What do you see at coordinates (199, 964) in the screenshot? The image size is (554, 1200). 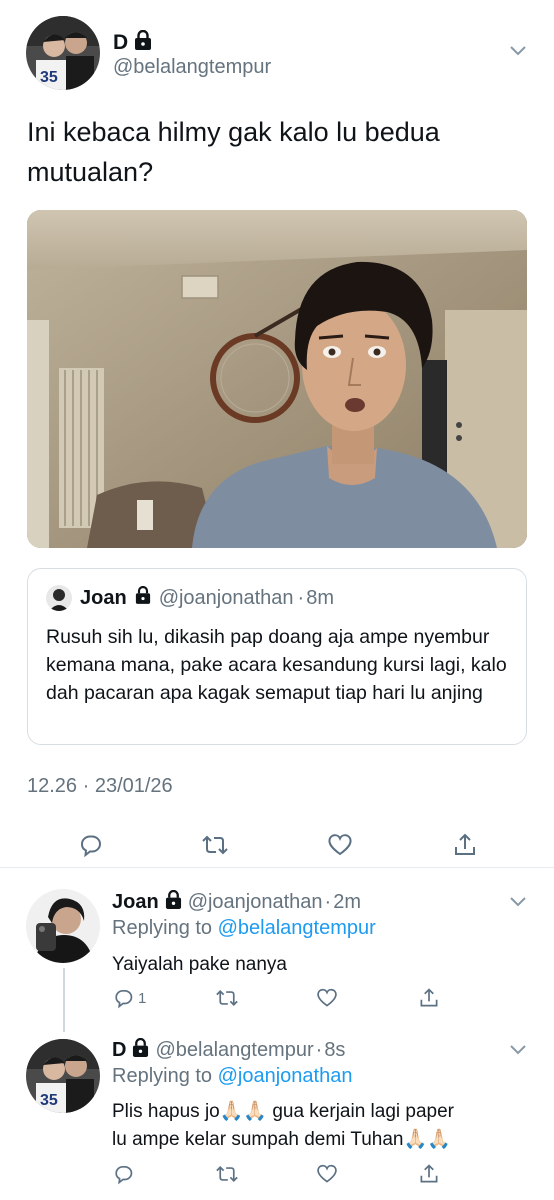 I see `reply-text: Yaiyalah pake nanya` at bounding box center [199, 964].